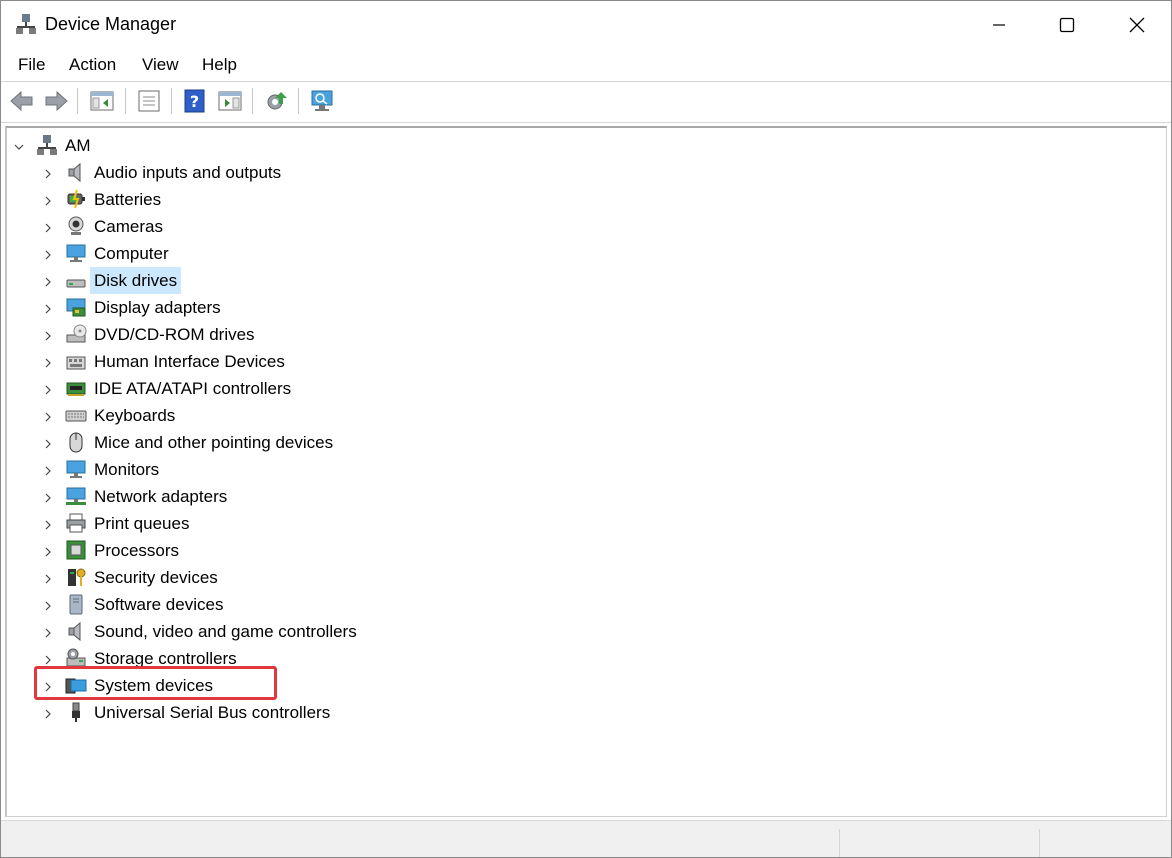 The height and width of the screenshot is (858, 1172). I want to click on tree-item-batteries: Batteries, so click(557, 199).